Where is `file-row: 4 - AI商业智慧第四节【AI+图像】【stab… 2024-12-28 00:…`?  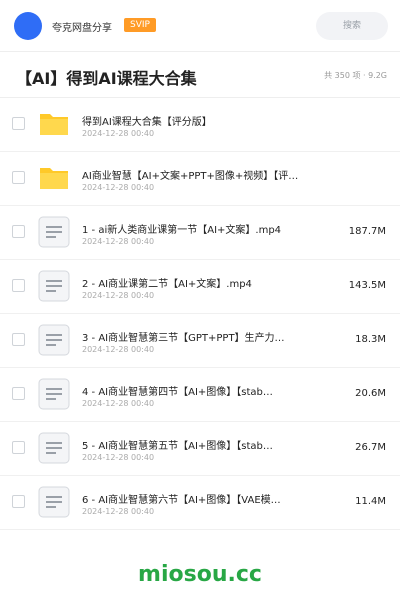
file-row: 4 - AI商业智慧第四节【AI+图像】【stab… 2024-12-28 00:… is located at coordinates (200, 395).